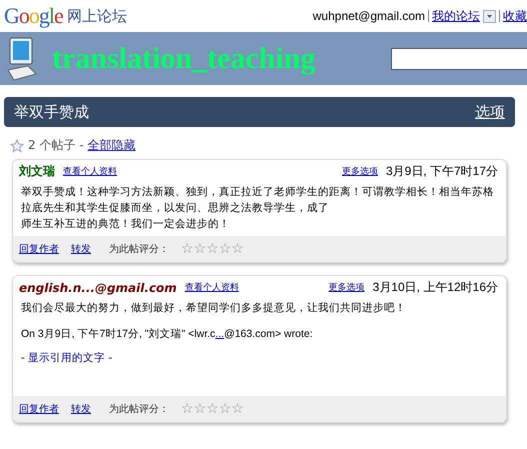  Describe the element at coordinates (112, 145) in the screenshot. I see `hide-all-link: 全部隐藏` at that location.